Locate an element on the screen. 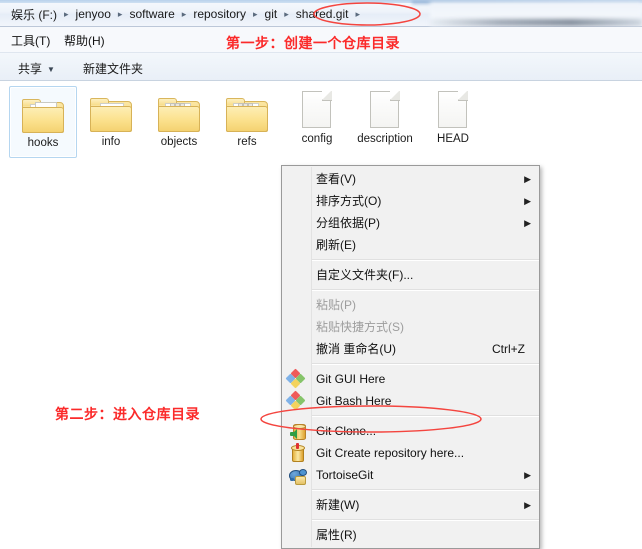 Image resolution: width=642 pixels, height=549 pixels. share-label: 共享 is located at coordinates (30, 69).